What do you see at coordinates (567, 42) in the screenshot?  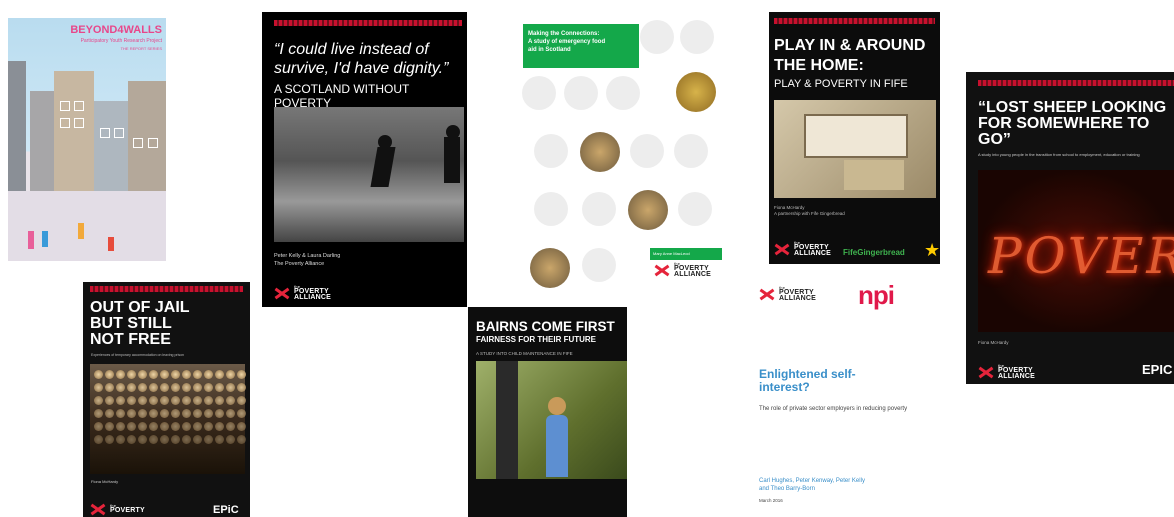 I see `banner-line: A study of emergency food` at bounding box center [567, 42].